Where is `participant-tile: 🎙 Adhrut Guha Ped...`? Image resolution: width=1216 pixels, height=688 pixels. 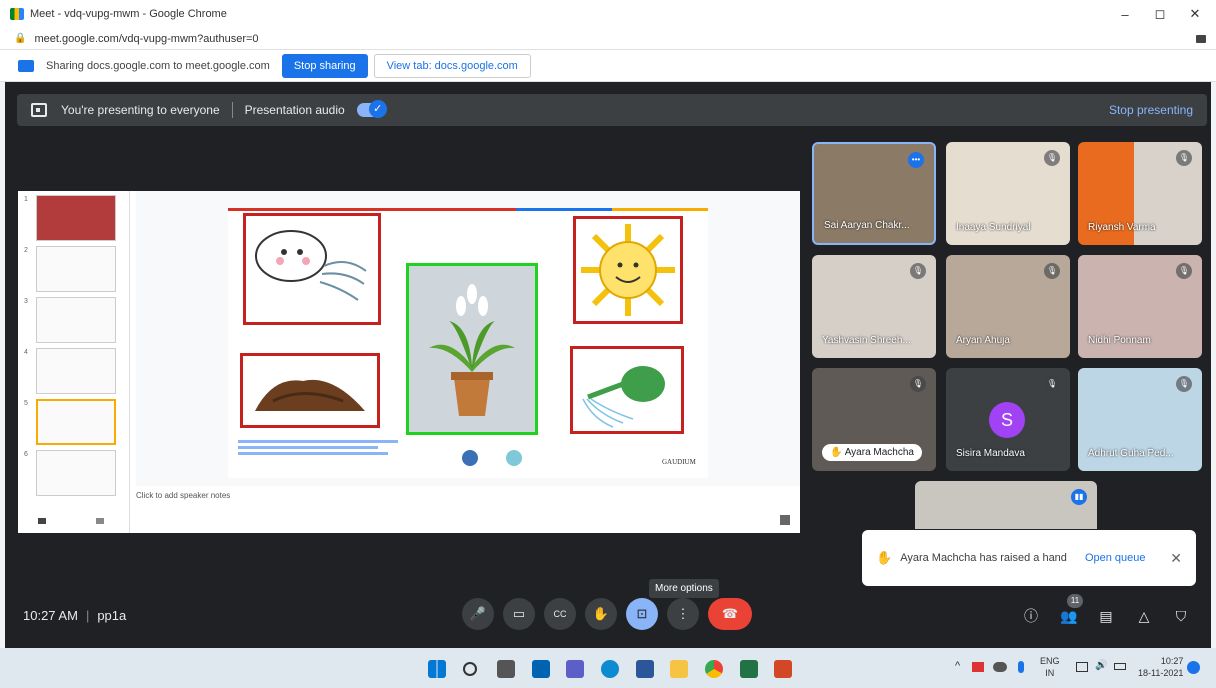
participant-tile: 🎙 Adhrut Guha Ped... is located at coordinates (1140, 419).